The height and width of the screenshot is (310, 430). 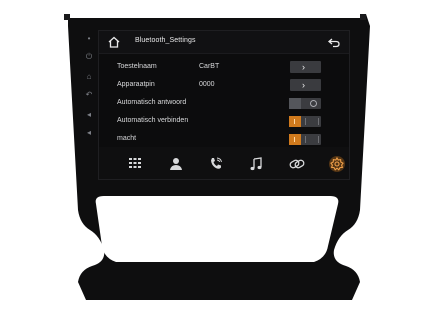 I want to click on edit-device-name-button: ›, so click(x=305, y=67).